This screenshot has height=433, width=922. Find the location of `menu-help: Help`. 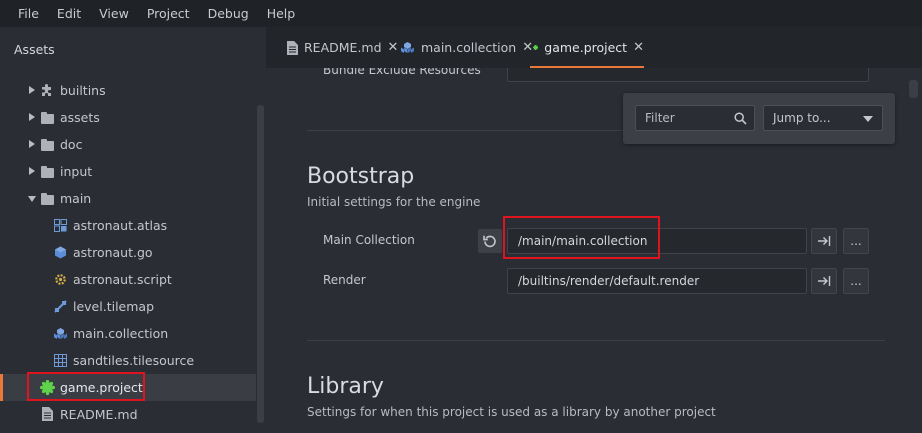

menu-help: Help is located at coordinates (281, 13).